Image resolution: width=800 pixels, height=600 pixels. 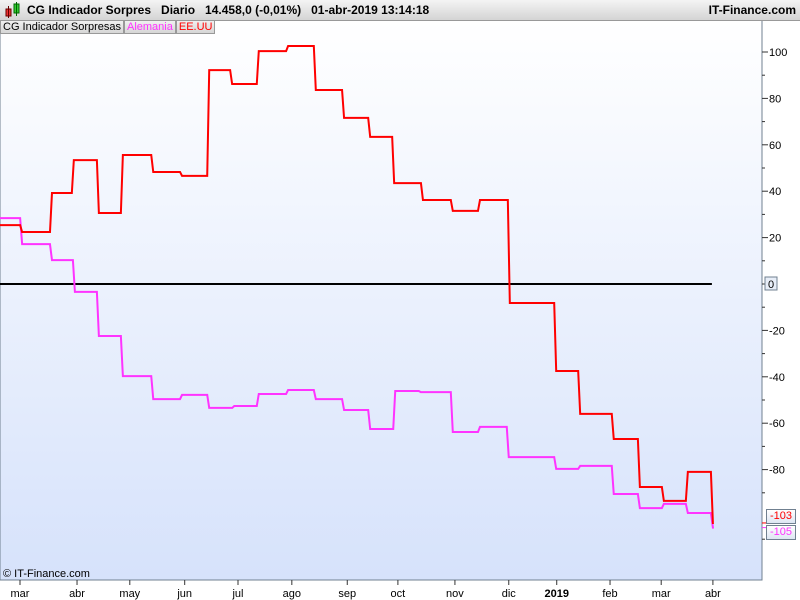 What do you see at coordinates (455, 594) in the screenshot?
I see `x-tick-label: nov` at bounding box center [455, 594].